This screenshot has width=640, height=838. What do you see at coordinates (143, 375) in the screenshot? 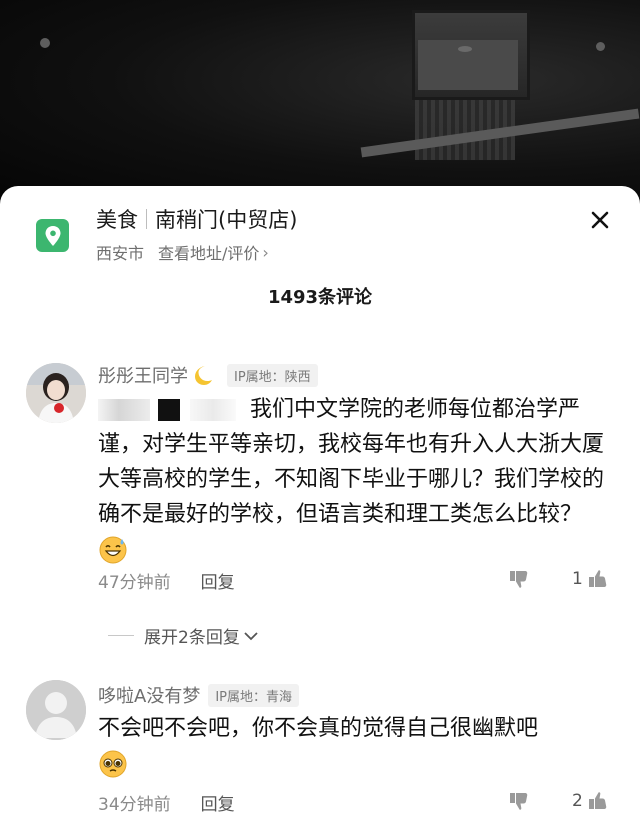
I see `username: 彤彤王同学` at bounding box center [143, 375].